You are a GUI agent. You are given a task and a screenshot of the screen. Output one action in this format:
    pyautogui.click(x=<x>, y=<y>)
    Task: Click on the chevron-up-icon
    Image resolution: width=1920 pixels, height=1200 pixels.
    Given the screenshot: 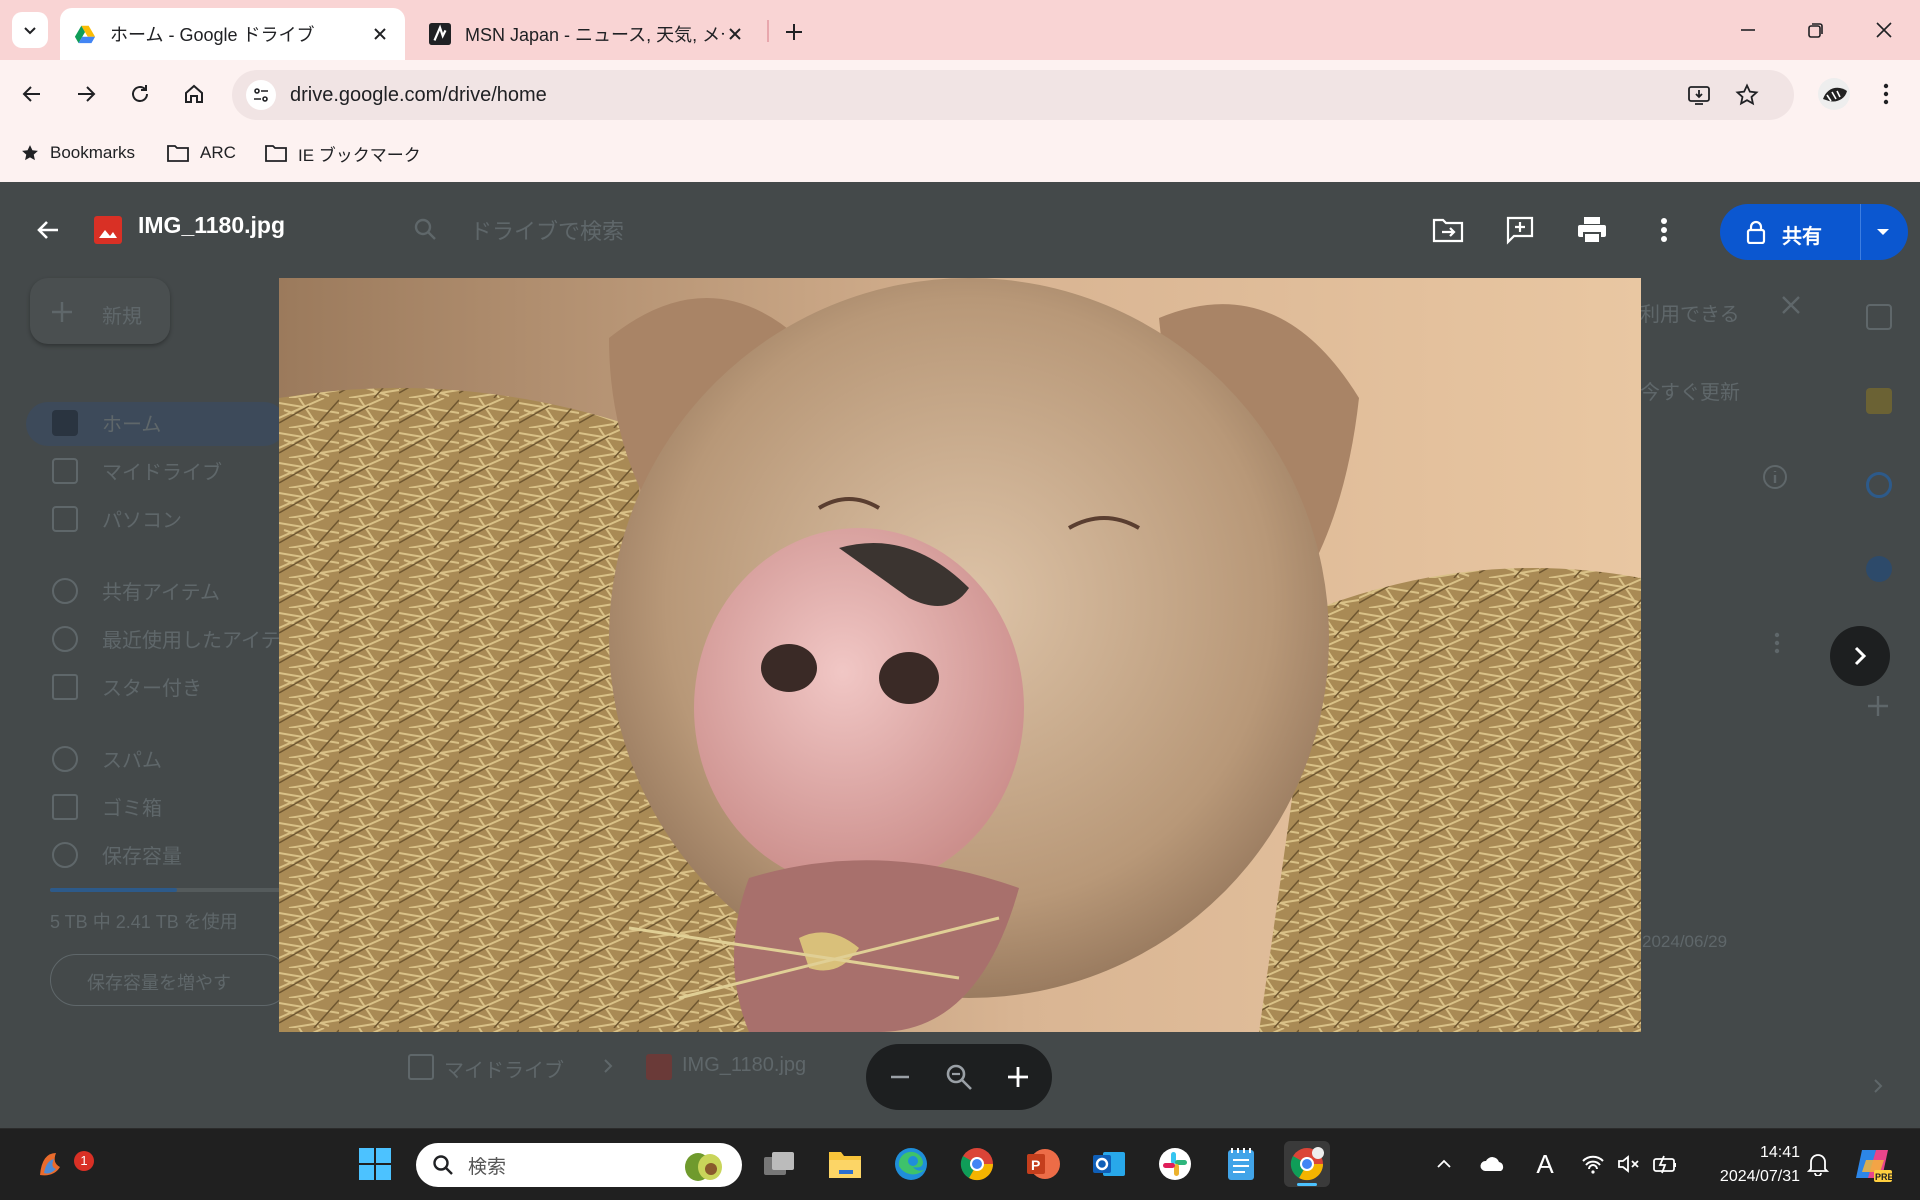 What is the action you would take?
    pyautogui.click(x=1444, y=1163)
    